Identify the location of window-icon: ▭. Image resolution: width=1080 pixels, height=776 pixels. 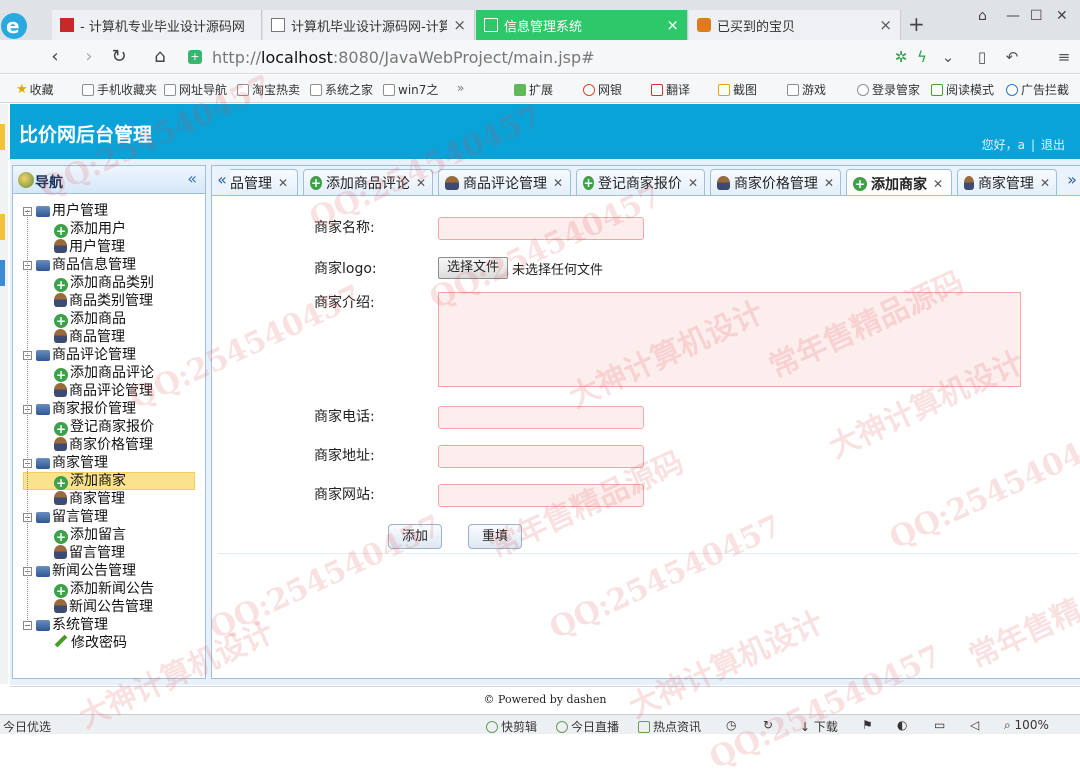
(939, 725).